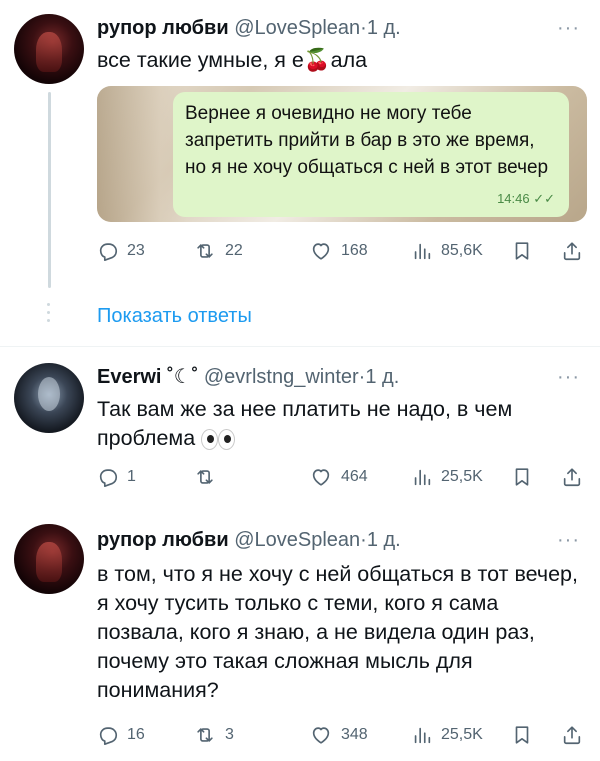 The width and height of the screenshot is (600, 761). I want to click on reply-button: 23, so click(121, 251).